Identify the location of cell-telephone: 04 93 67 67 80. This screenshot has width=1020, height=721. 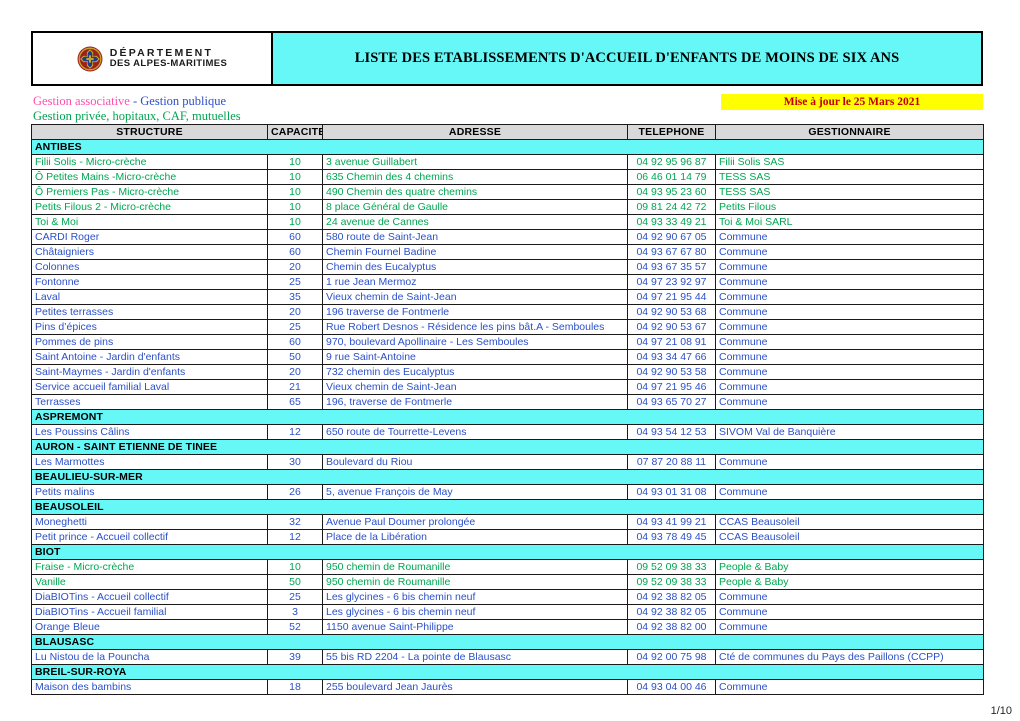
(671, 252).